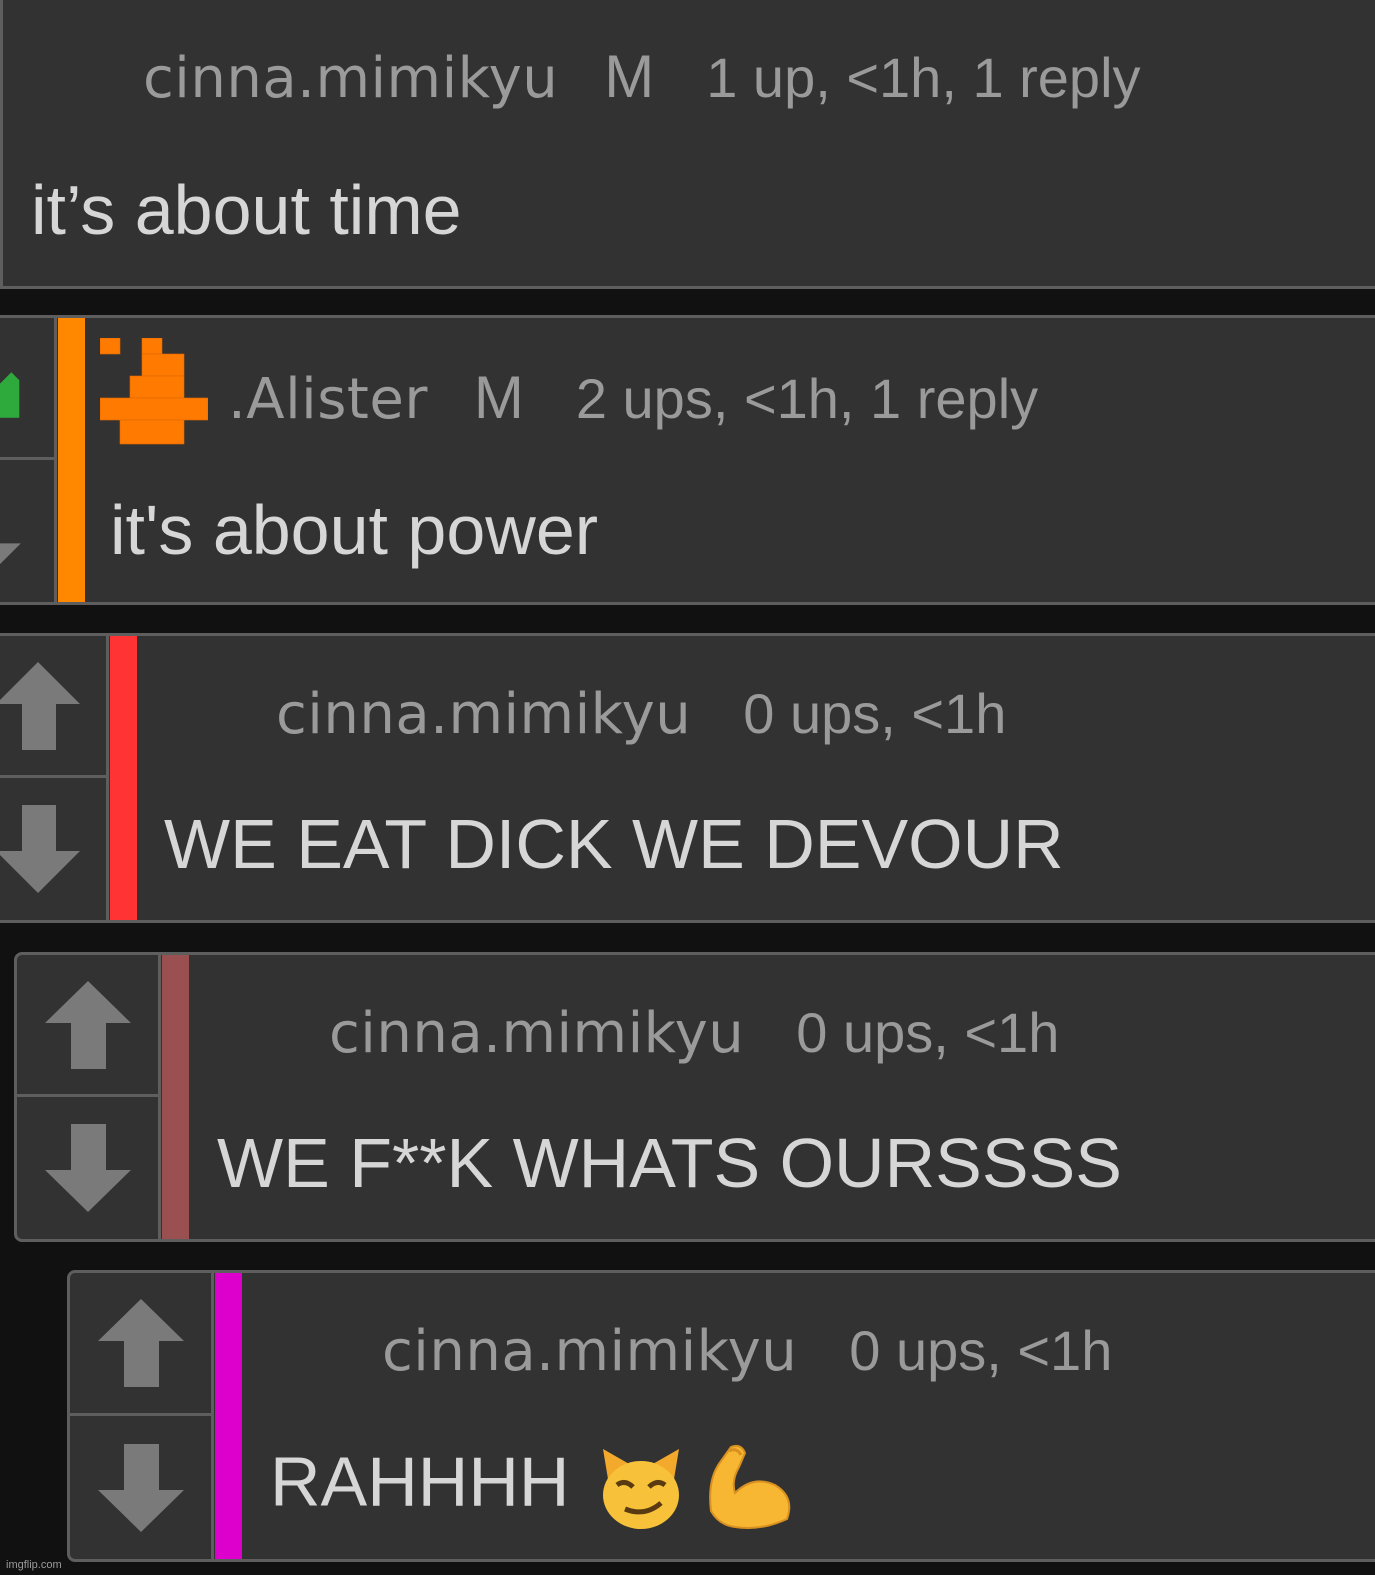 The height and width of the screenshot is (1575, 1375). I want to click on comment-text-content: RAHHHH, so click(420, 1481).